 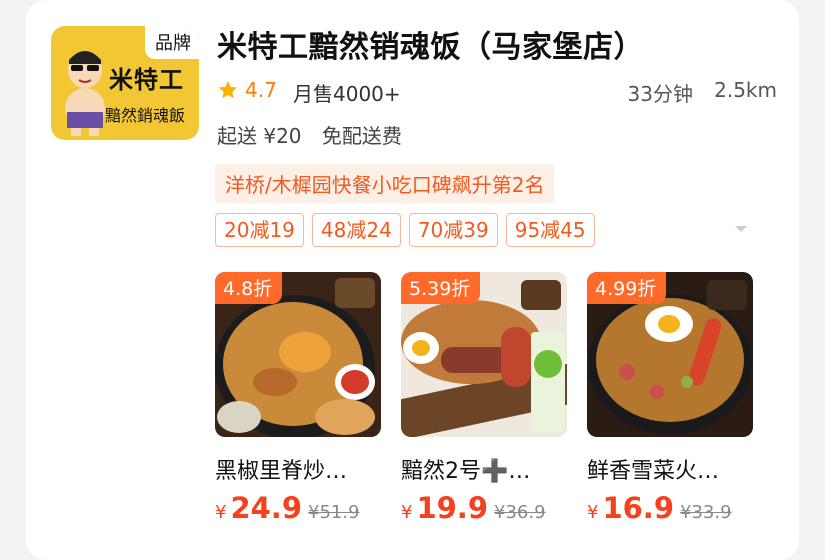 I want to click on food-image: 5.39折, so click(x=484, y=354).